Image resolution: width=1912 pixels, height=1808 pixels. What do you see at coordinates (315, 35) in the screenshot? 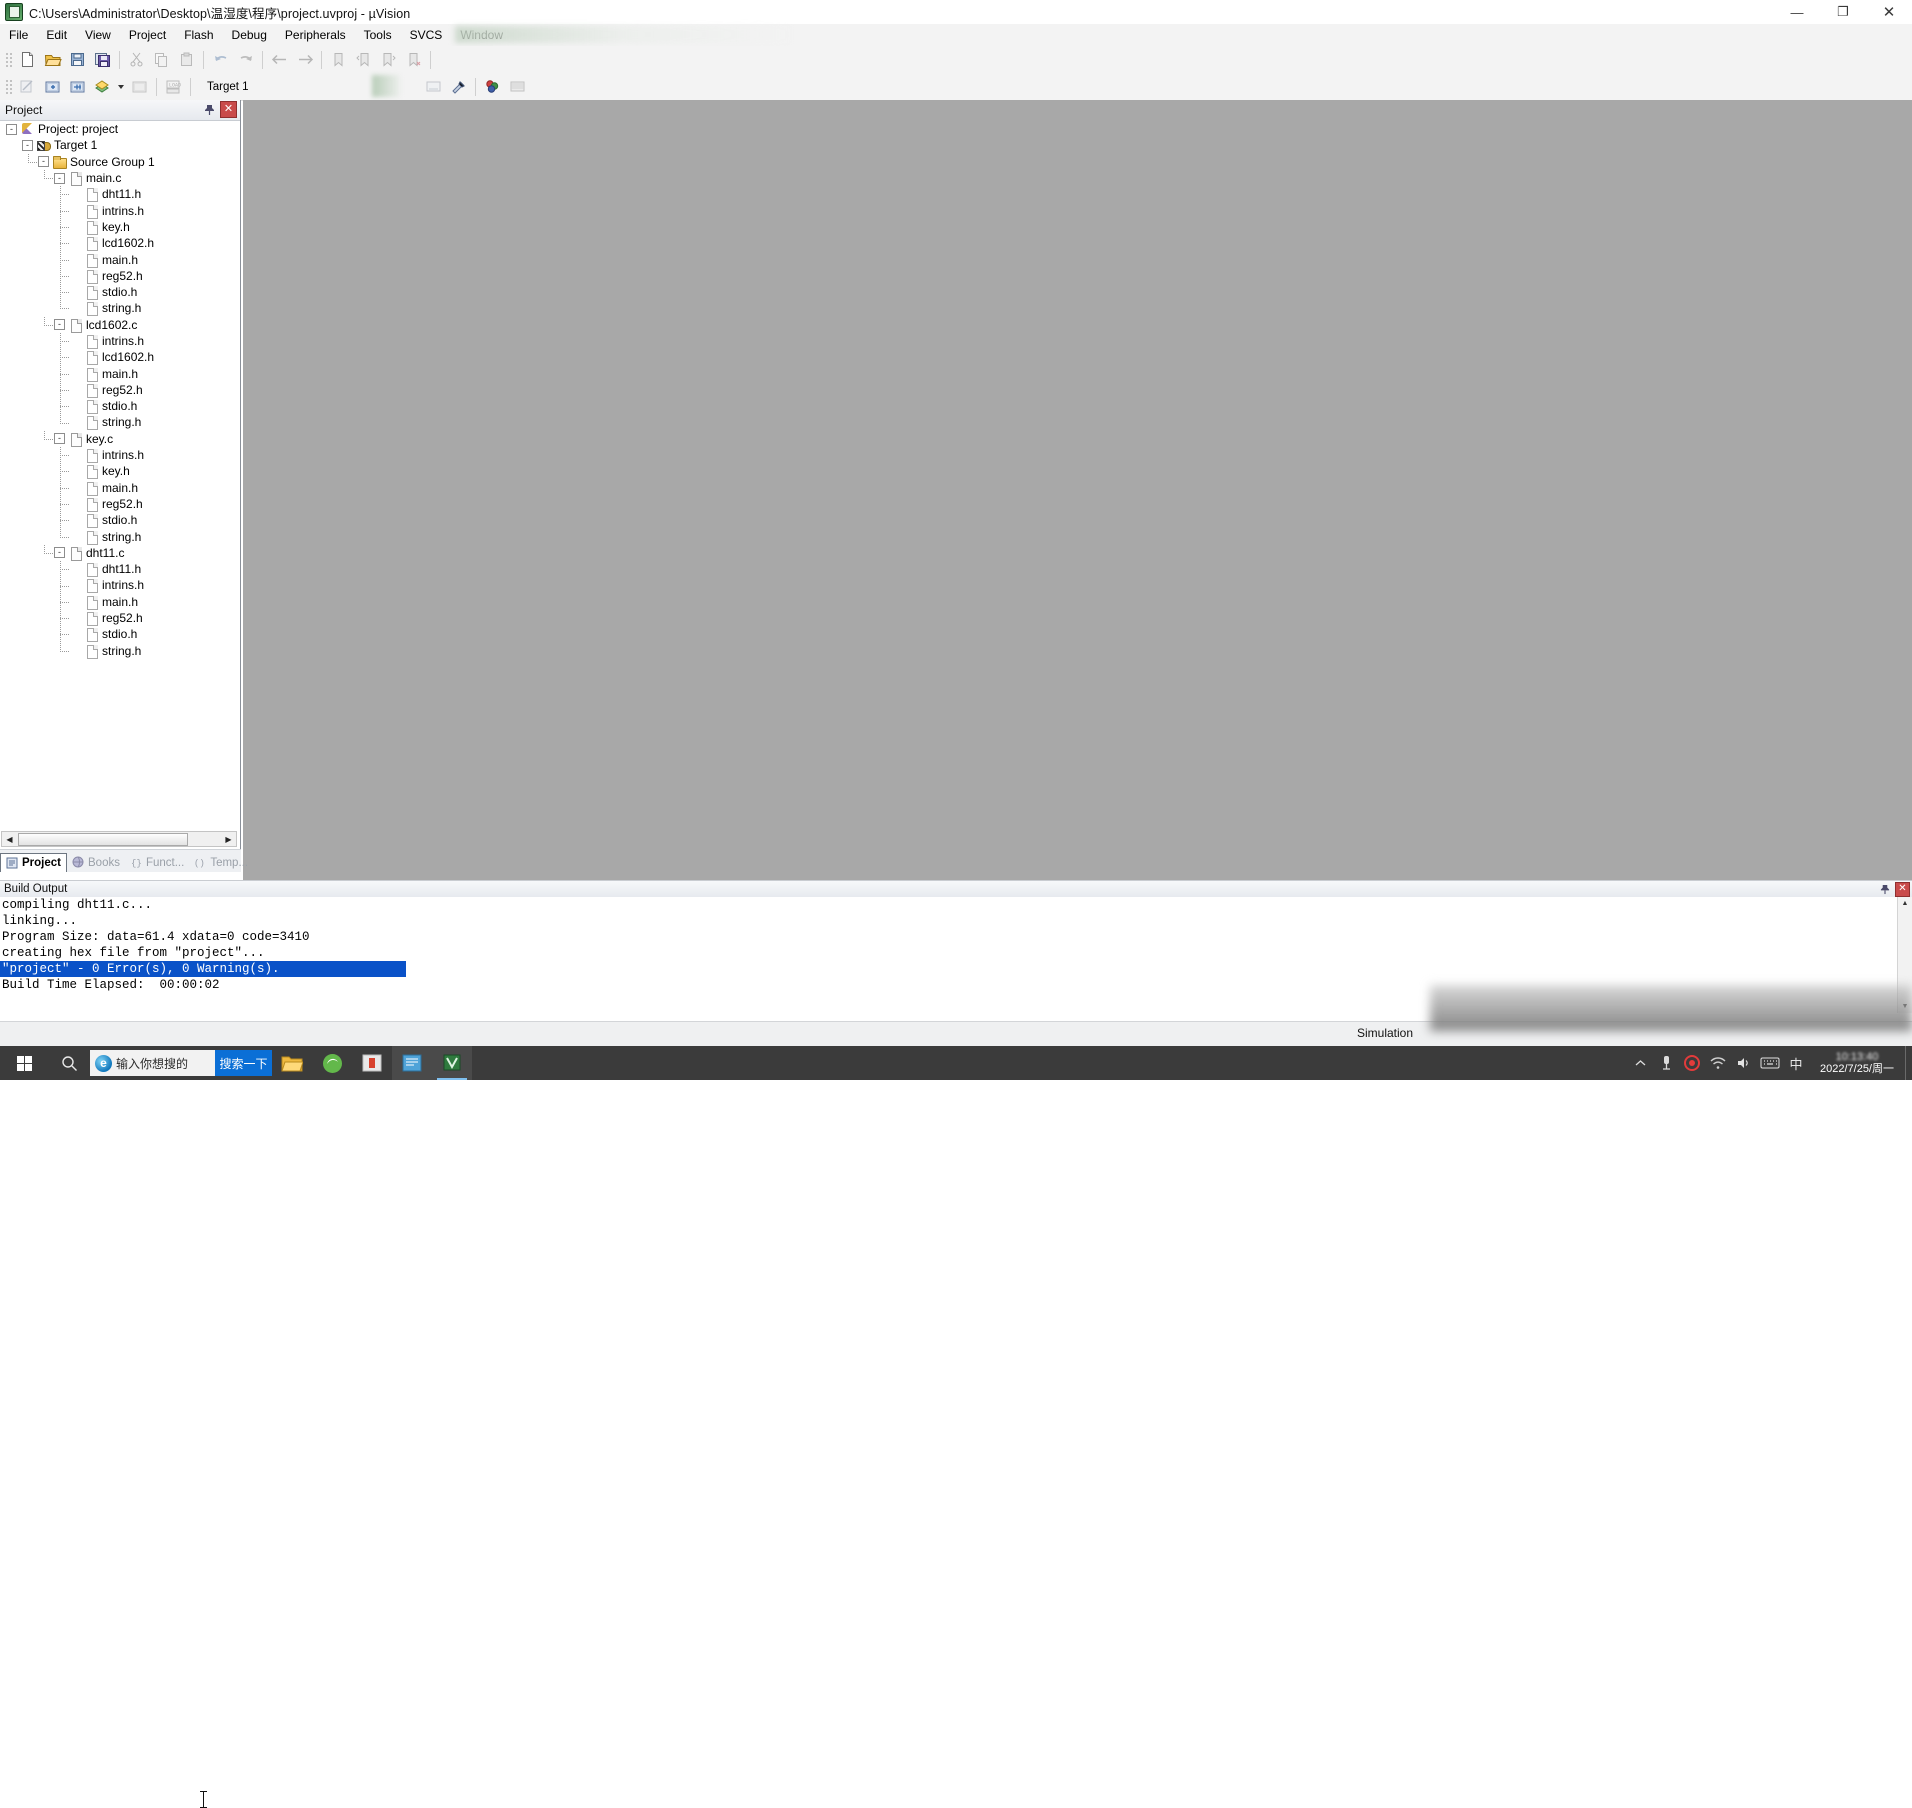
I see `menu-item-peripherals: Peripherals` at bounding box center [315, 35].